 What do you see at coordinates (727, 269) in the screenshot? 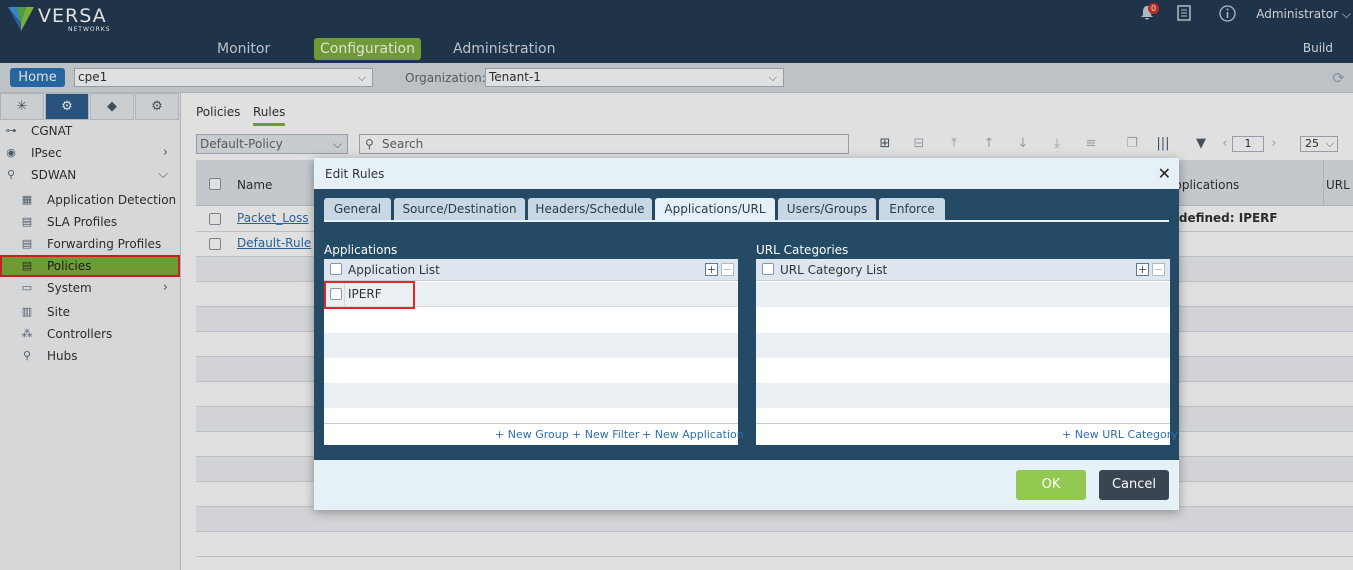
I see `remove-application-icon: −` at bounding box center [727, 269].